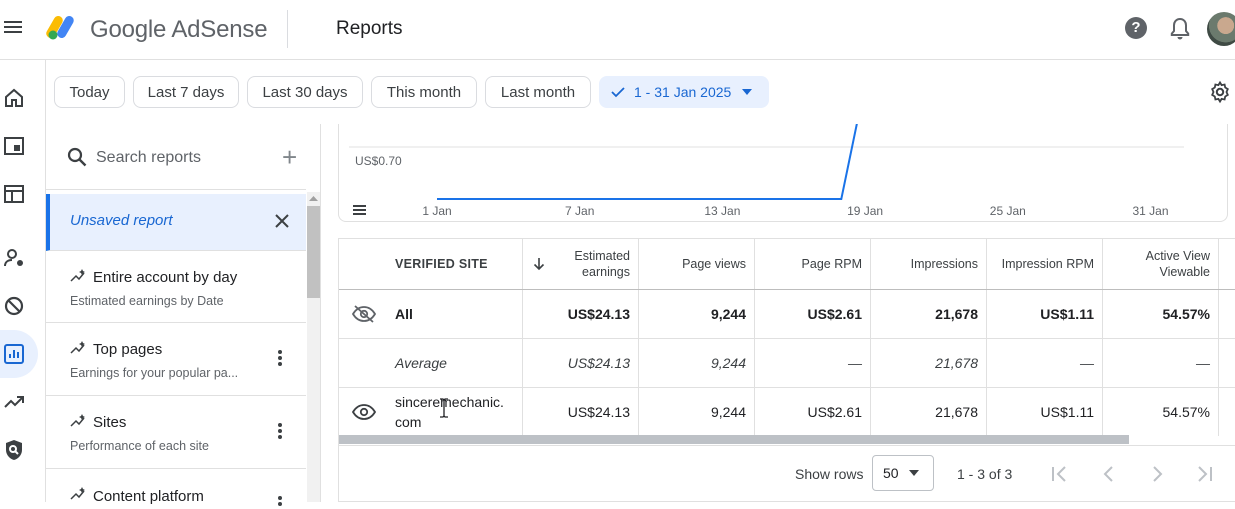 The height and width of the screenshot is (509, 1235). What do you see at coordinates (14, 402) in the screenshot?
I see `trends-icon` at bounding box center [14, 402].